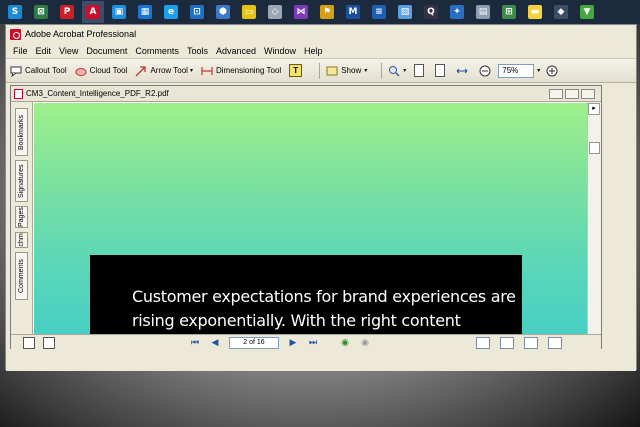 The image size is (640, 427). What do you see at coordinates (145, 12) in the screenshot?
I see `taskbar-calendar-icon: ▦` at bounding box center [145, 12].